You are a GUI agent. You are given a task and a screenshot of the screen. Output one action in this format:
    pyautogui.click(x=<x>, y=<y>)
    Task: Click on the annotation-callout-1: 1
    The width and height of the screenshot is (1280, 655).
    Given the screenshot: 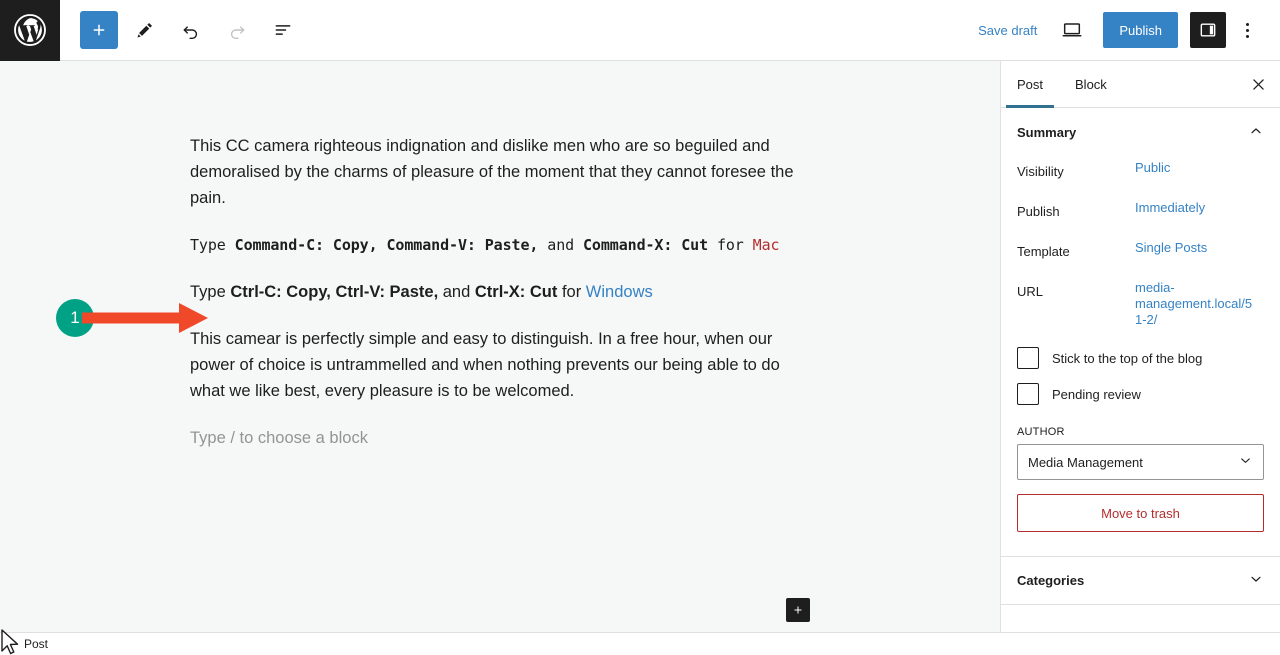 What is the action you would take?
    pyautogui.click(x=132, y=317)
    